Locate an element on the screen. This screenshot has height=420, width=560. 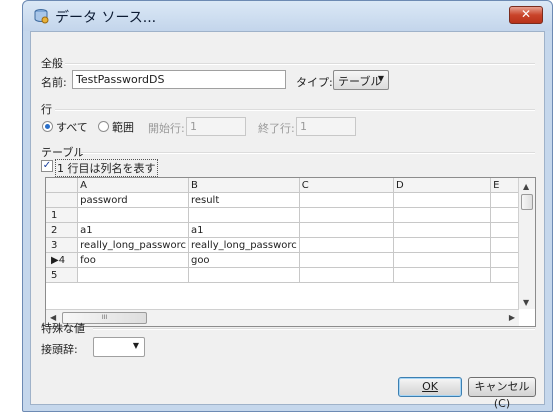
start-row-field: 1 is located at coordinates (216, 126).